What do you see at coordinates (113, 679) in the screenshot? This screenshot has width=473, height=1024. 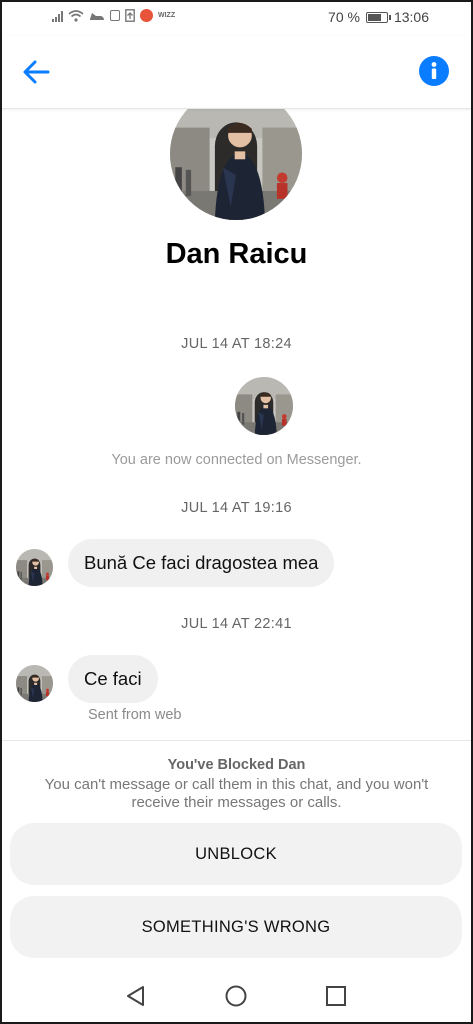 I see `message-bubble: Ce faci` at bounding box center [113, 679].